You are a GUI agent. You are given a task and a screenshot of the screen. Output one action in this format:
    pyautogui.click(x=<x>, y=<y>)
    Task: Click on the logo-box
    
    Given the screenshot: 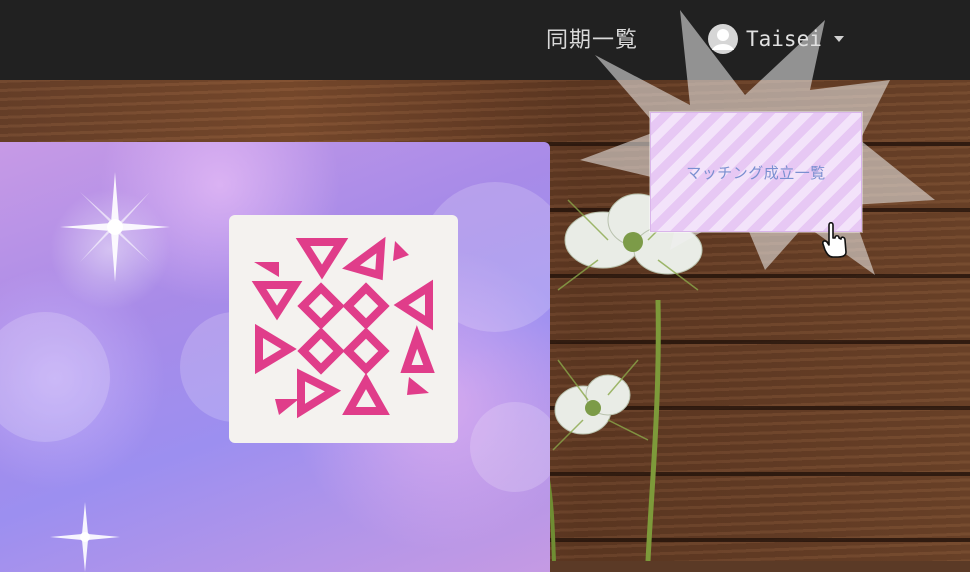 What is the action you would take?
    pyautogui.click(x=343, y=329)
    